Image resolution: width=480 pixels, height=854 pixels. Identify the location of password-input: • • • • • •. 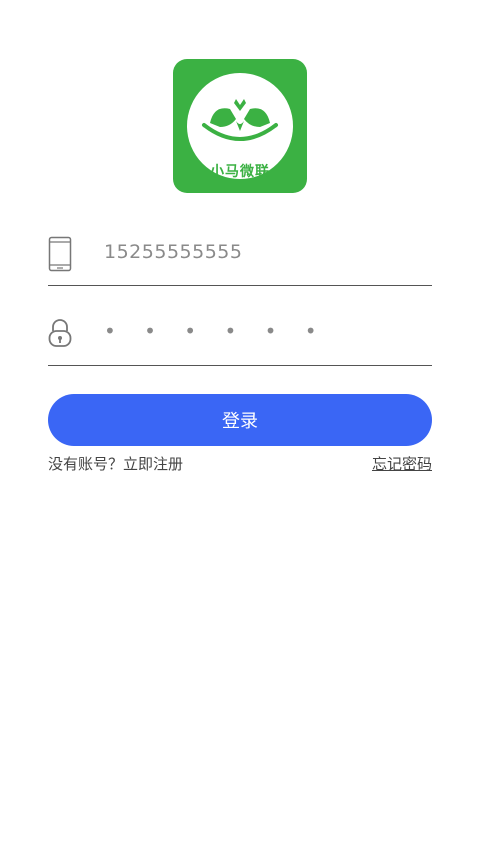
(216, 331).